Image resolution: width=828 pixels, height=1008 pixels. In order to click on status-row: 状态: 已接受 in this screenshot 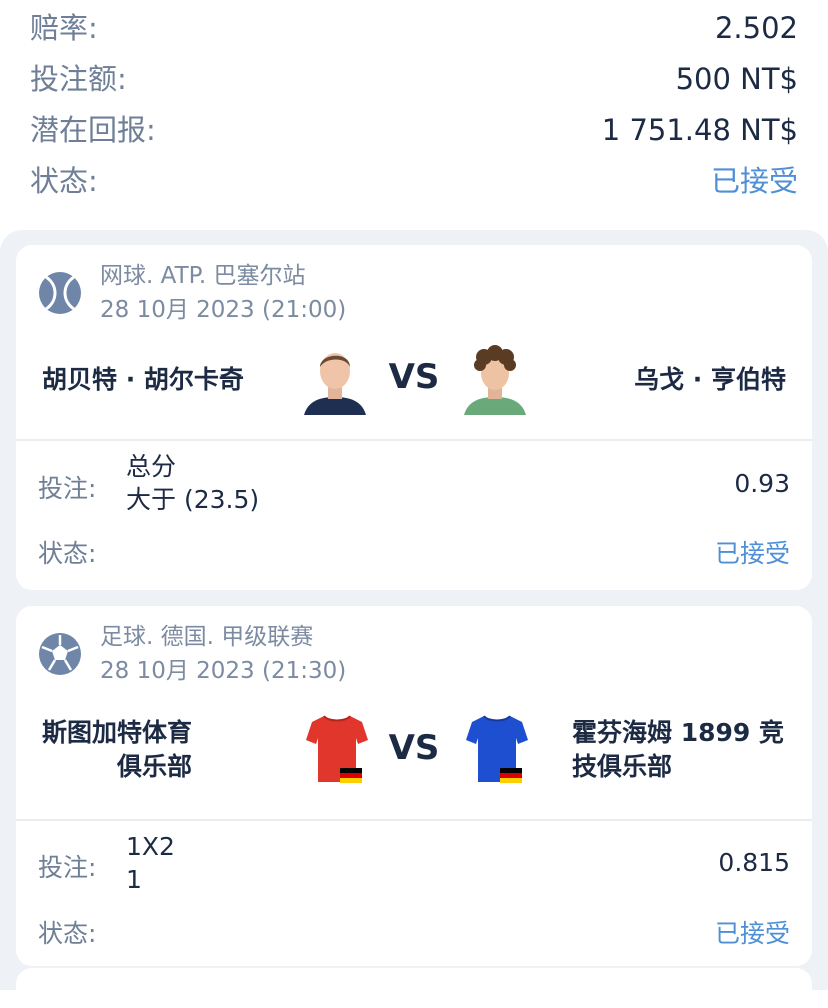, I will do `click(414, 181)`.